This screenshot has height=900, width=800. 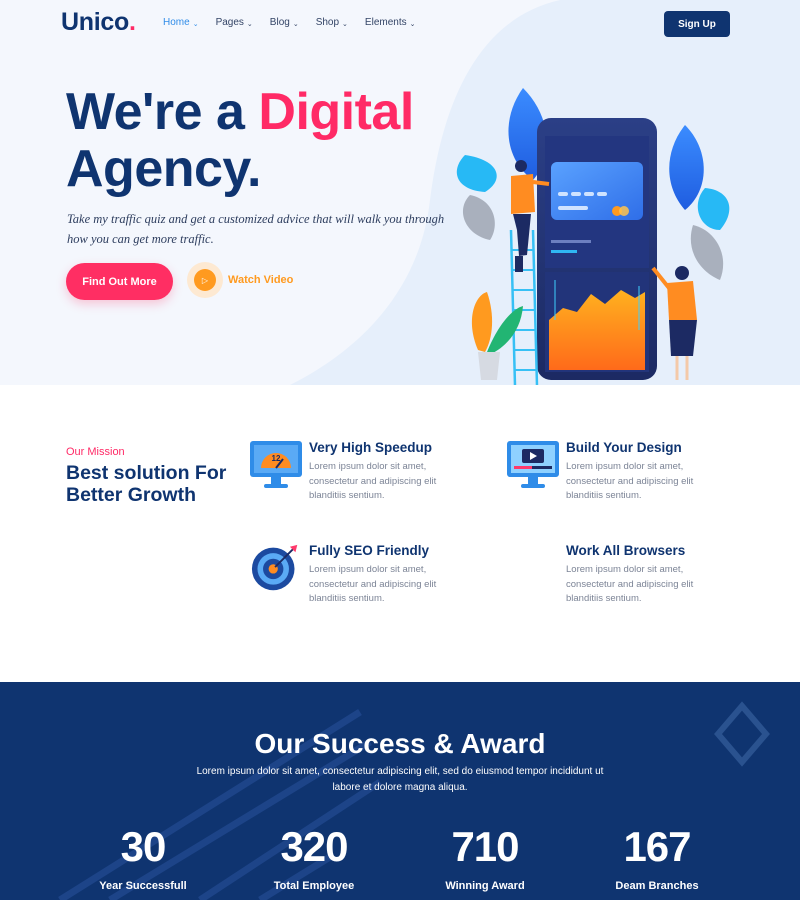 I want to click on stat-employees: 320 Total Employee, so click(x=314, y=857).